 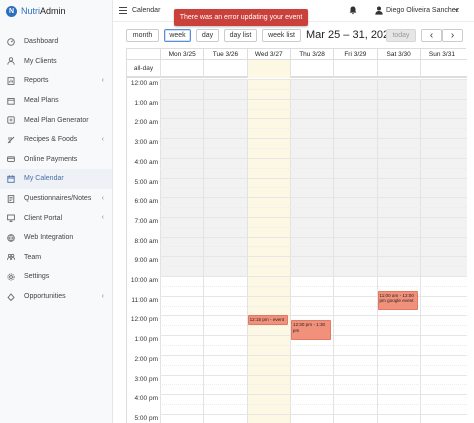 I want to click on hamburger-menu-icon, so click(x=123, y=10).